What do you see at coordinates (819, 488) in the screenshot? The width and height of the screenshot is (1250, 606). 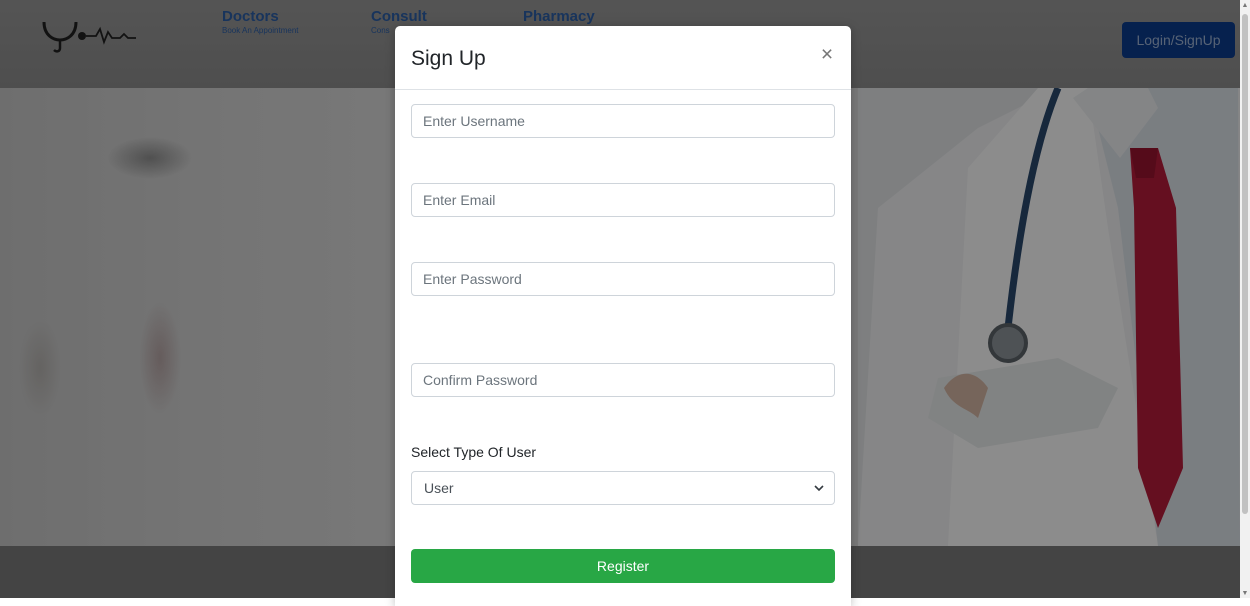 I see `chevron-down-icon` at bounding box center [819, 488].